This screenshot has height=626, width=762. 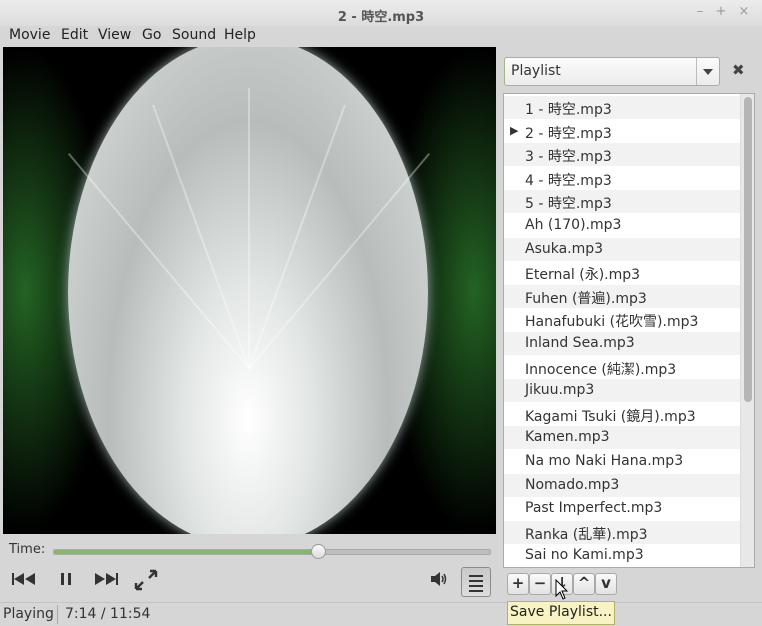 I want to click on add-button: +, so click(x=518, y=584).